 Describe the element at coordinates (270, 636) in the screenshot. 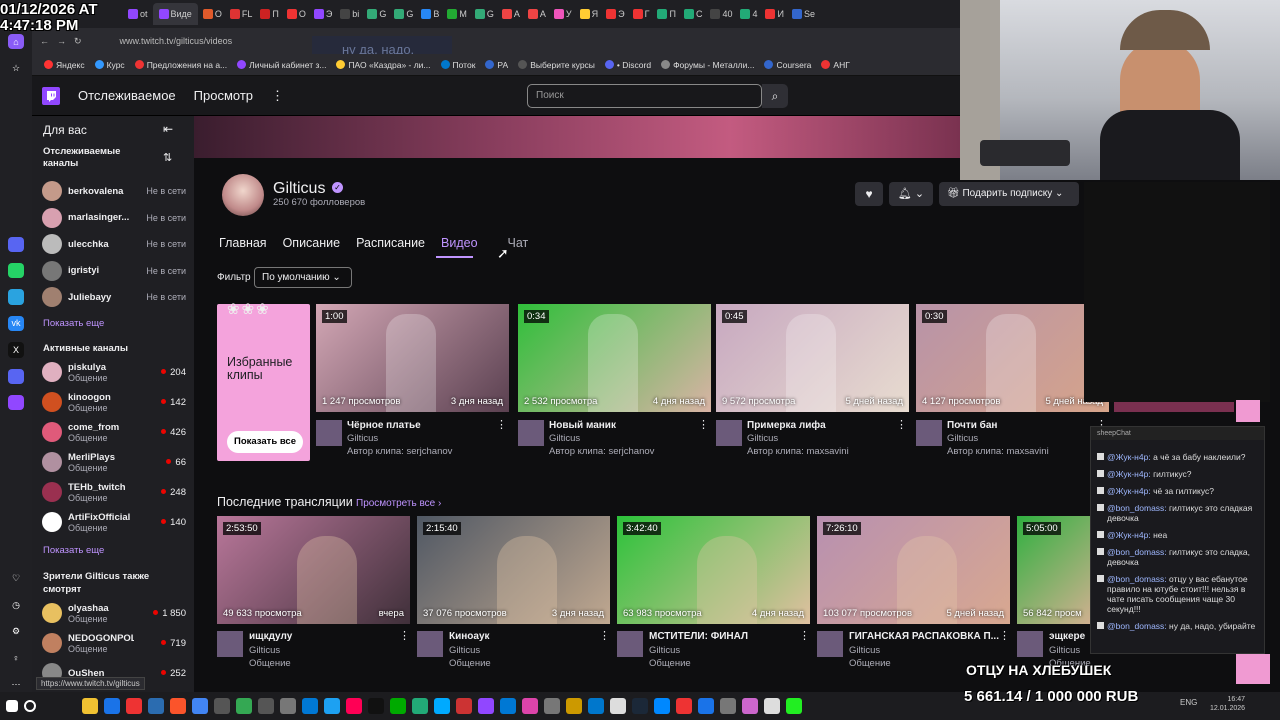

I see `stream-title: ищкдулу` at that location.